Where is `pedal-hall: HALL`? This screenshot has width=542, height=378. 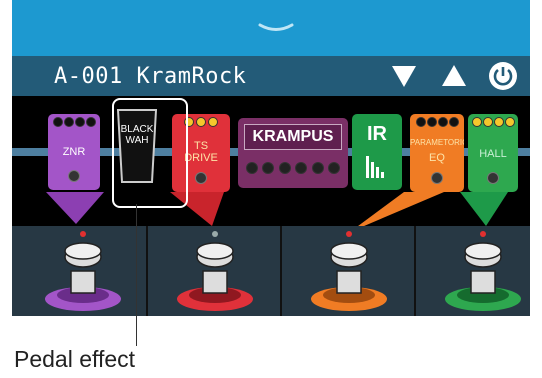
pedal-hall: HALL is located at coordinates (493, 153).